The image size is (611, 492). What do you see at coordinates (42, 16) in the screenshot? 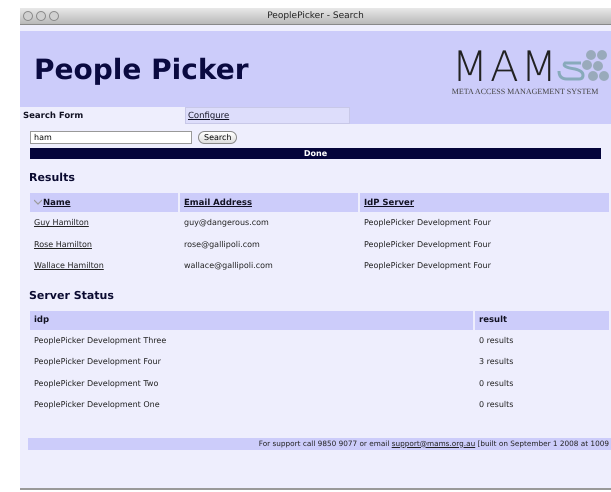
I see `window-controls-icon` at bounding box center [42, 16].